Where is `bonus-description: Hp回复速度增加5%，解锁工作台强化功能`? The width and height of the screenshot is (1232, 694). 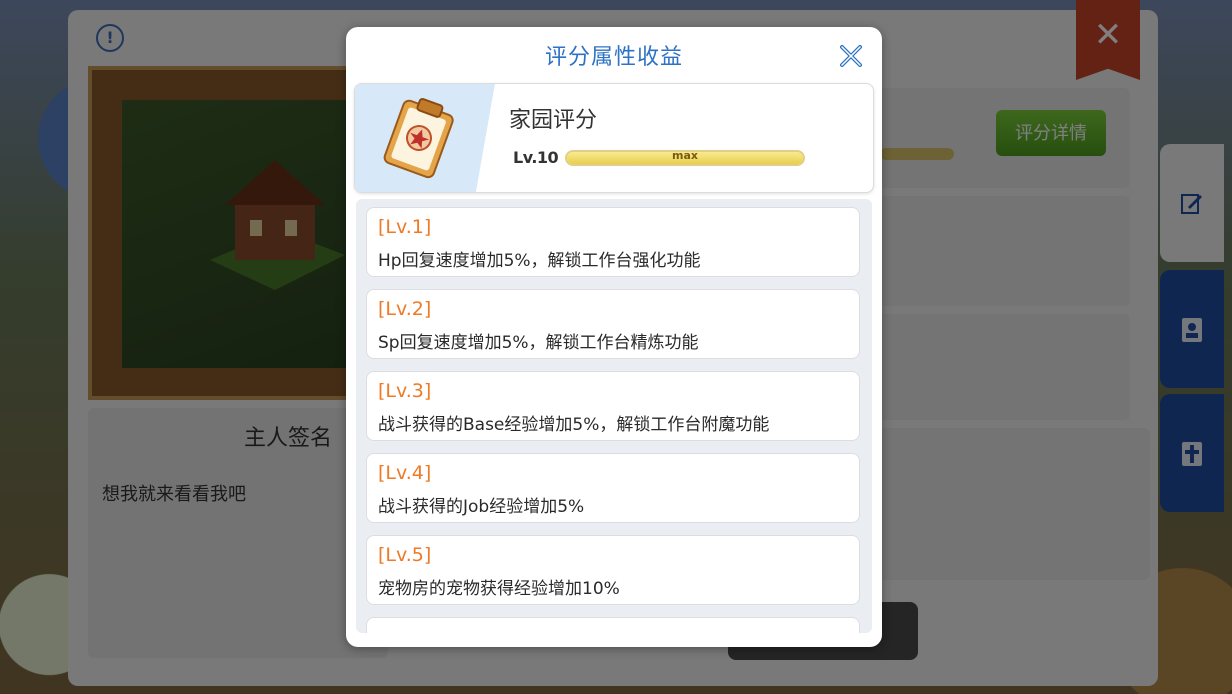 bonus-description: Hp回复速度增加5%，解锁工作台强化功能 is located at coordinates (539, 261).